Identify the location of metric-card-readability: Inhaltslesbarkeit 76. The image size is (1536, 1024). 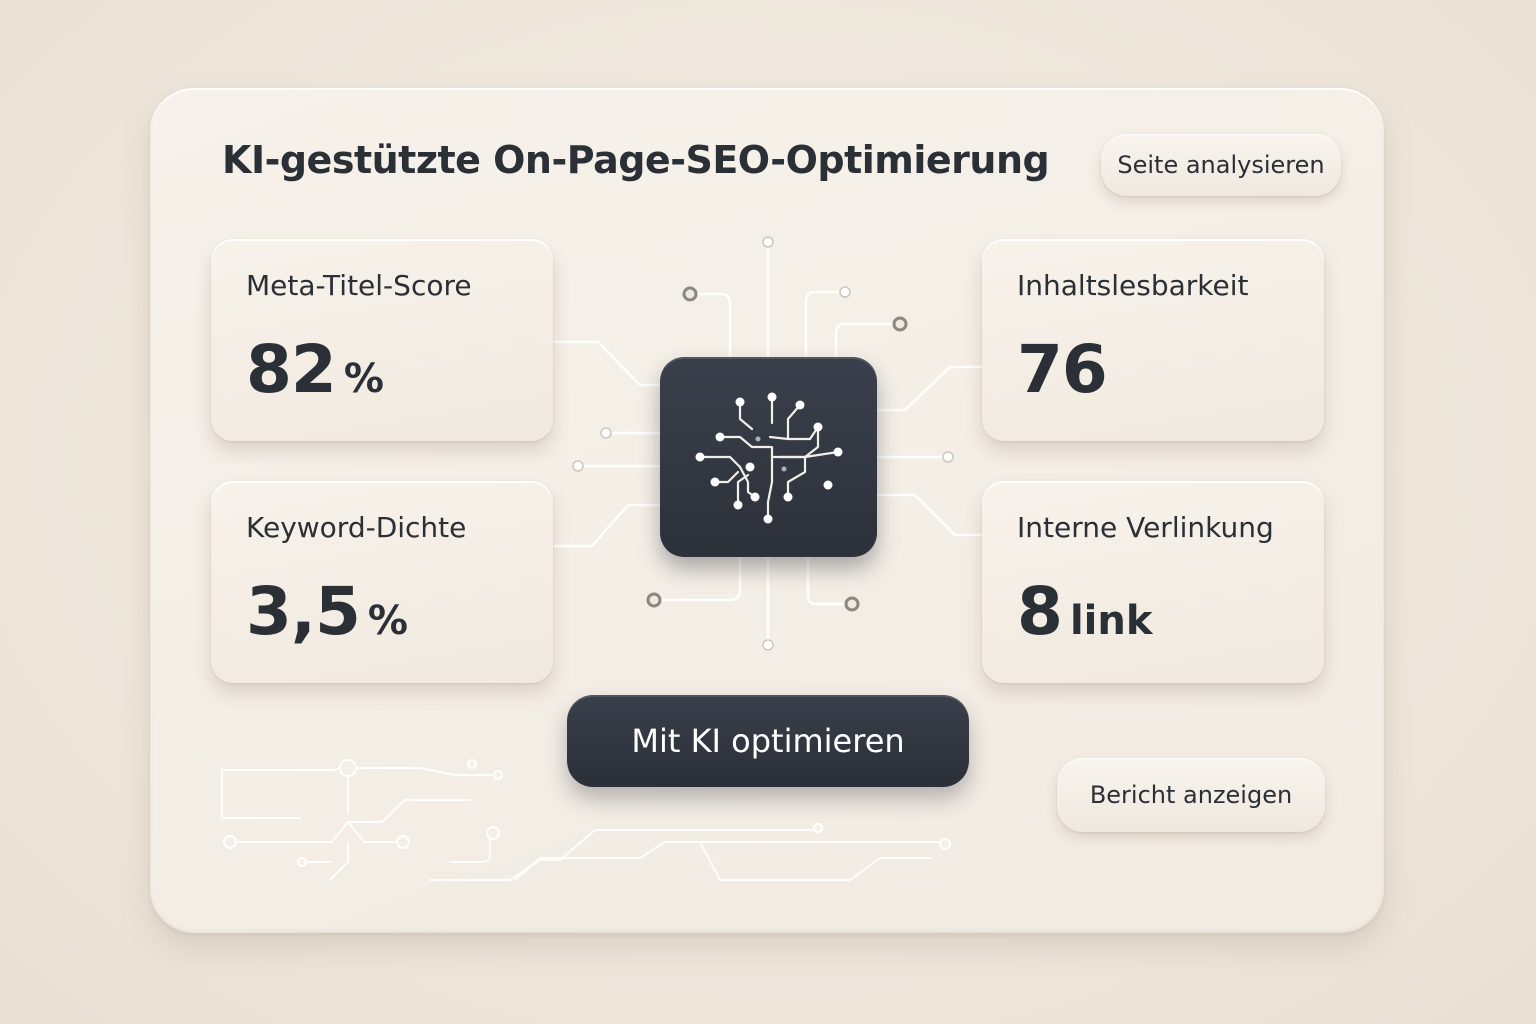
(1153, 340).